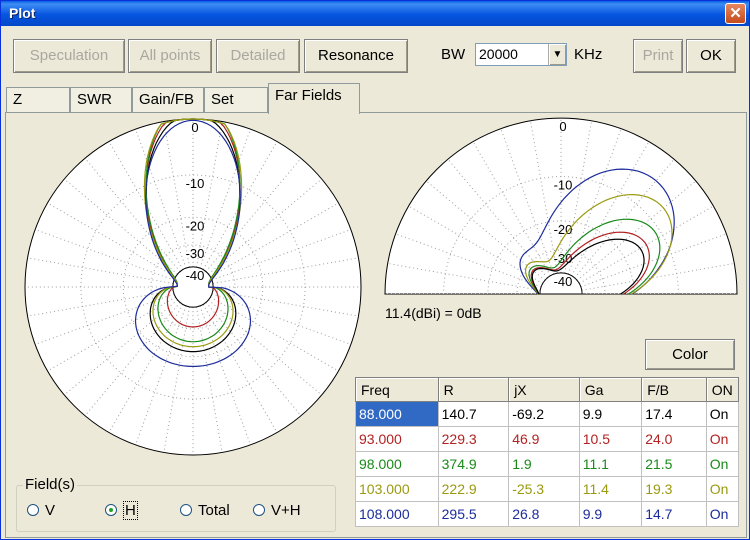 This screenshot has height=540, width=750. What do you see at coordinates (722, 389) in the screenshot?
I see `col-on: ON` at bounding box center [722, 389].